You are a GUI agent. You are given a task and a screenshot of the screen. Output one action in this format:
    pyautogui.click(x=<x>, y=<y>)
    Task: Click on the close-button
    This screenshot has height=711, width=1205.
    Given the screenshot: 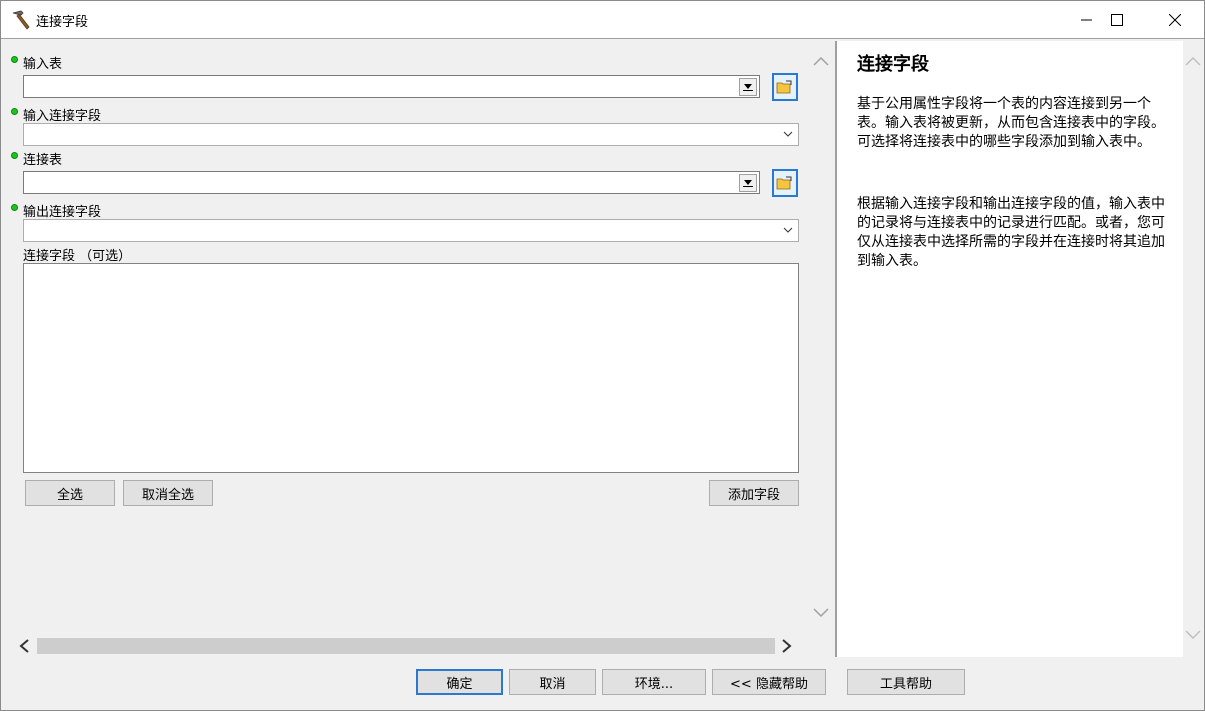 What is the action you would take?
    pyautogui.click(x=1175, y=20)
    